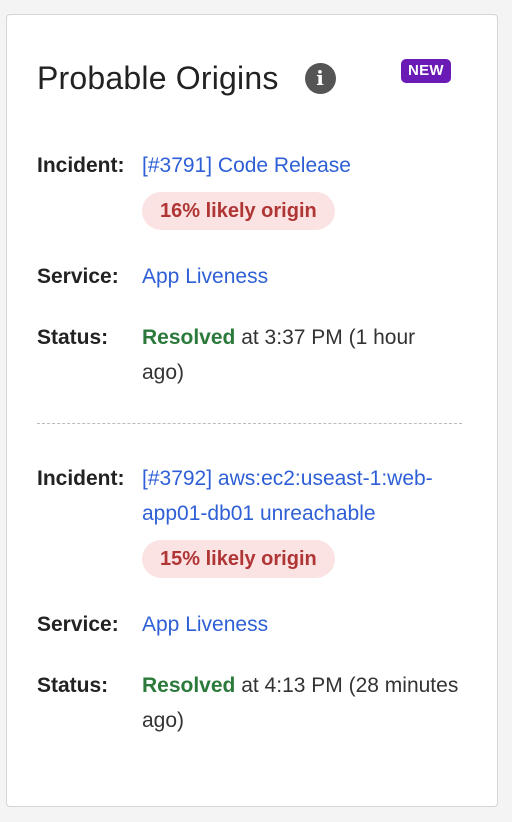 The height and width of the screenshot is (822, 512). I want to click on incident-value: [#3791] Code Release 16% likely origin, so click(302, 189).